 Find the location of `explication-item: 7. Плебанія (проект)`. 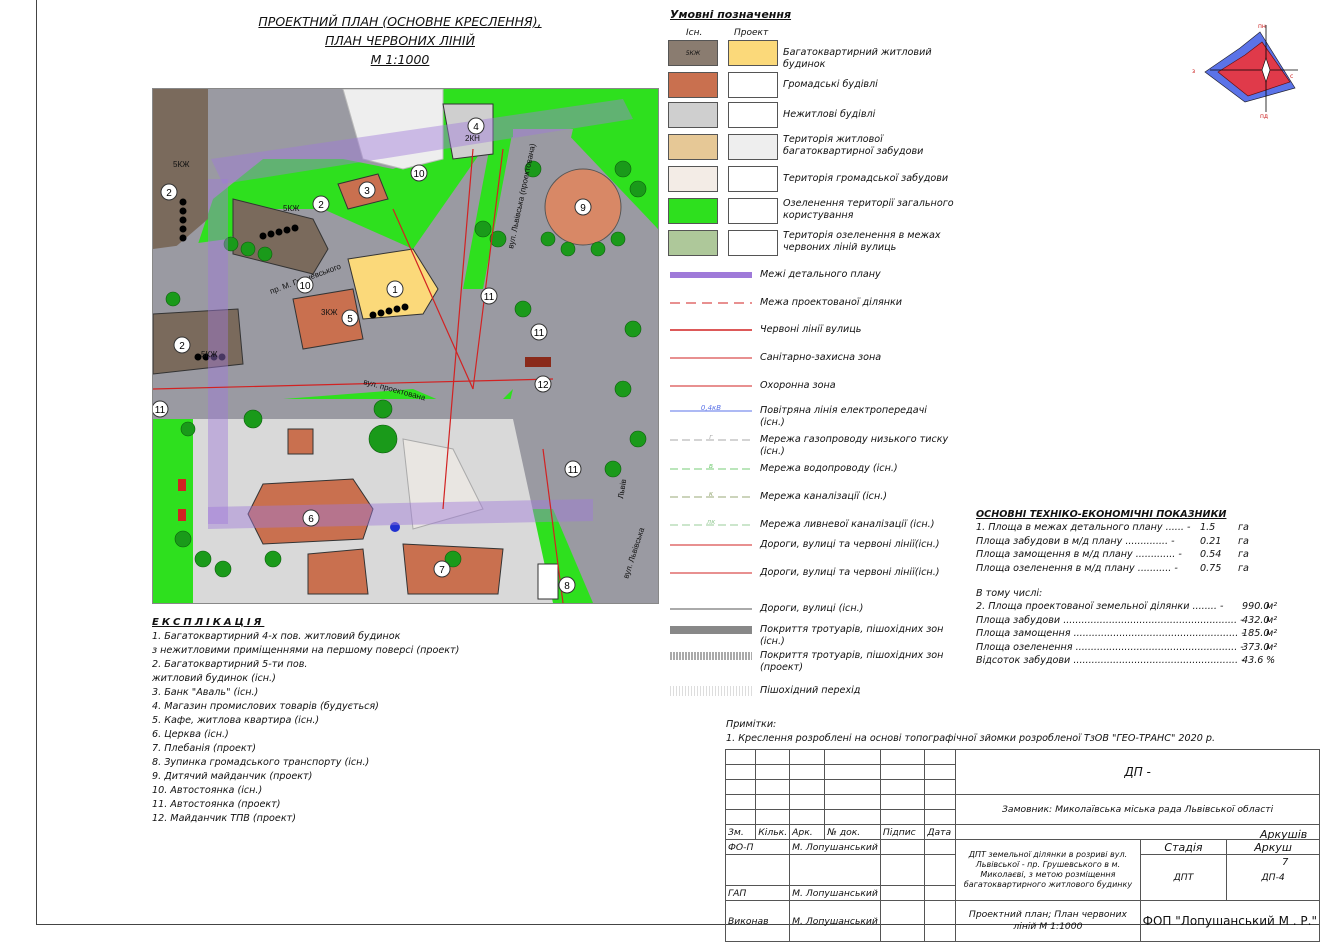

explication-item: 7. Плебанія (проект) is located at coordinates (204, 748).